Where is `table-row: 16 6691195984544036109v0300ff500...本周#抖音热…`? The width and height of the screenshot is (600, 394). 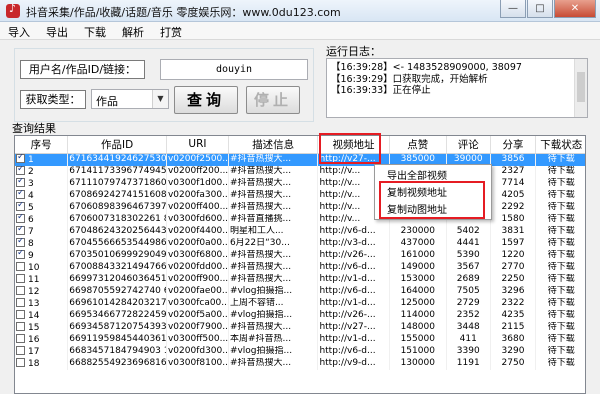
table-row: 16 6691195984544036109v0300ff500...本周#抖音热… is located at coordinates (300, 339).